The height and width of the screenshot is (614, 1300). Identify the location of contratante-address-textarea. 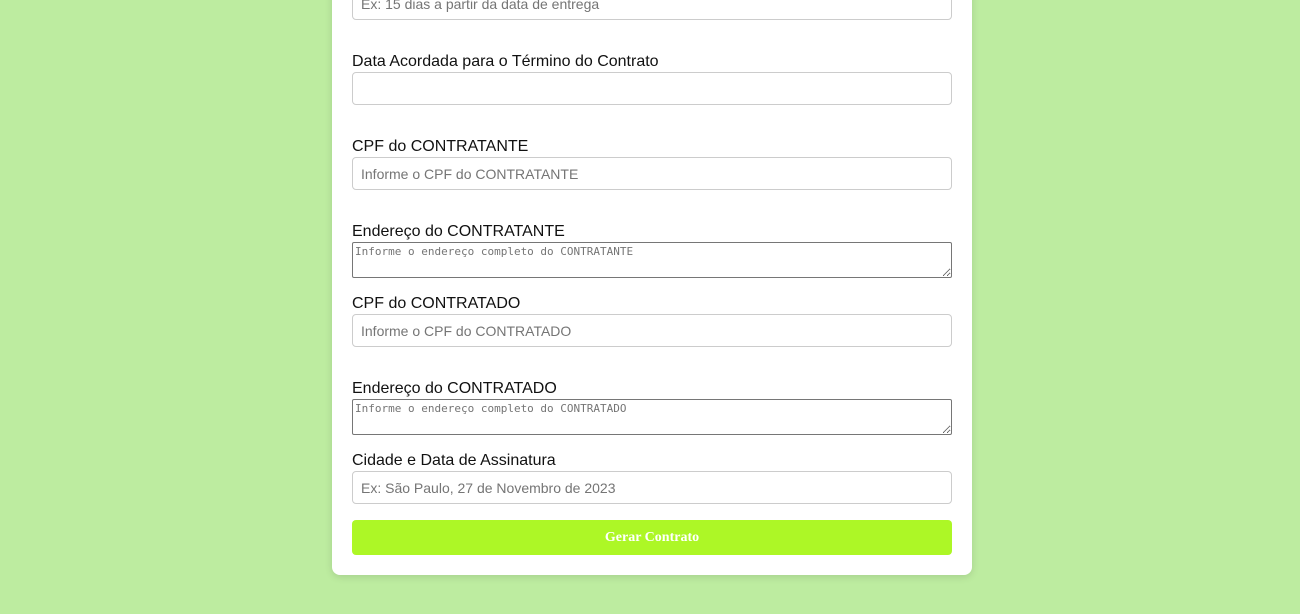
(652, 260).